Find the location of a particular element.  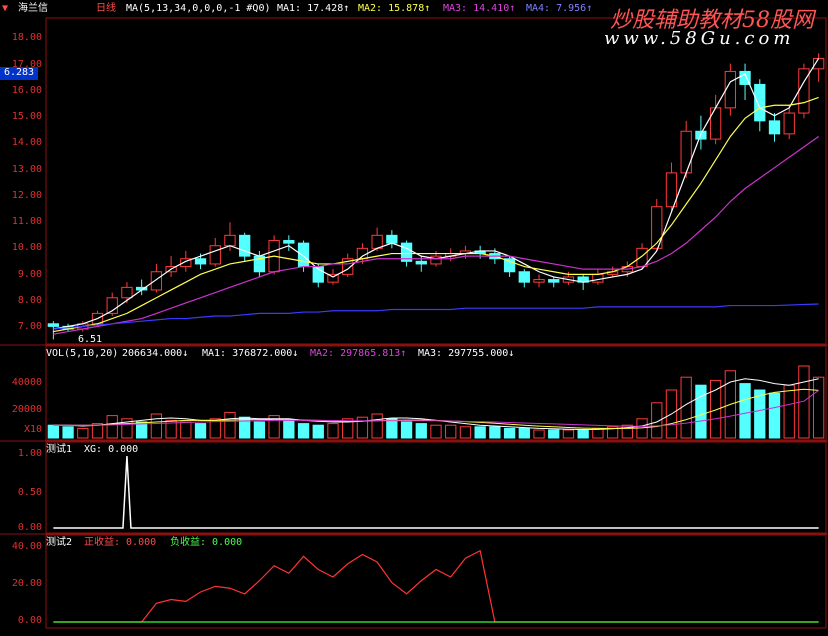

menu-arrow-icon: ▼ is located at coordinates (5, 9).